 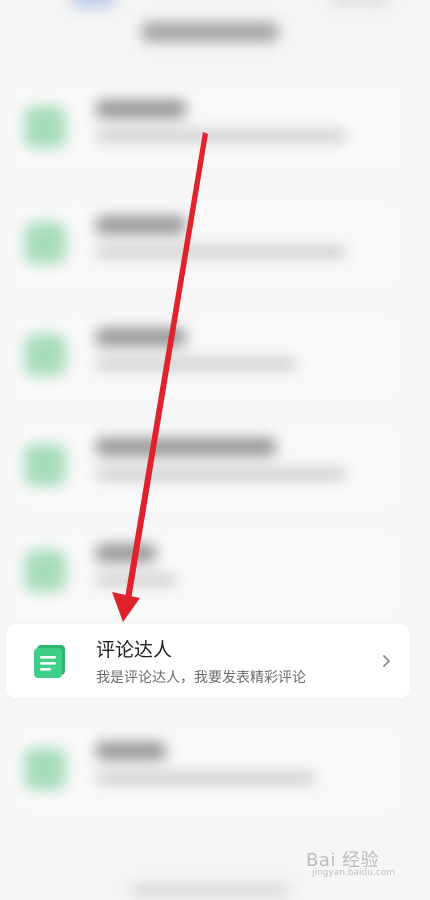 I want to click on watermark-url: jingyan.baidu.com, so click(x=354, y=873).